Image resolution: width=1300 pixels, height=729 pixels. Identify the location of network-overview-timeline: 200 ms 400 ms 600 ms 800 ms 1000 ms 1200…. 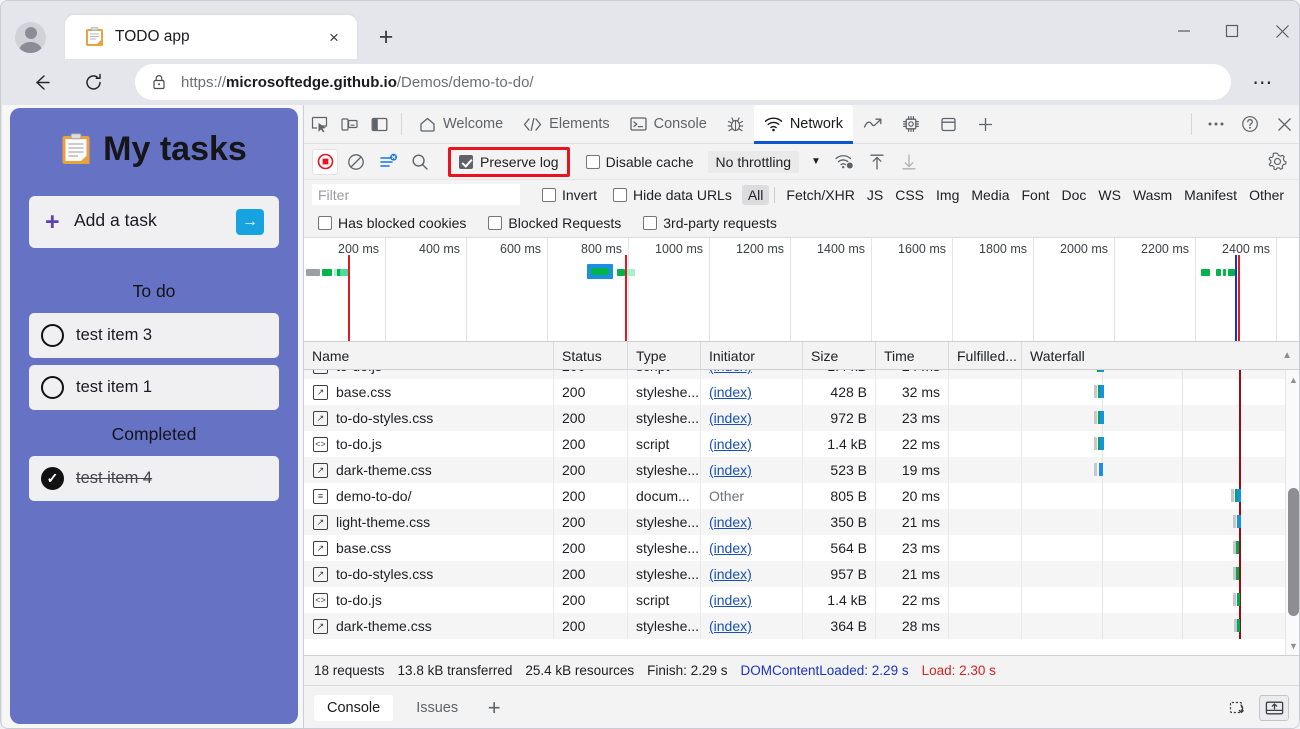
(801, 290).